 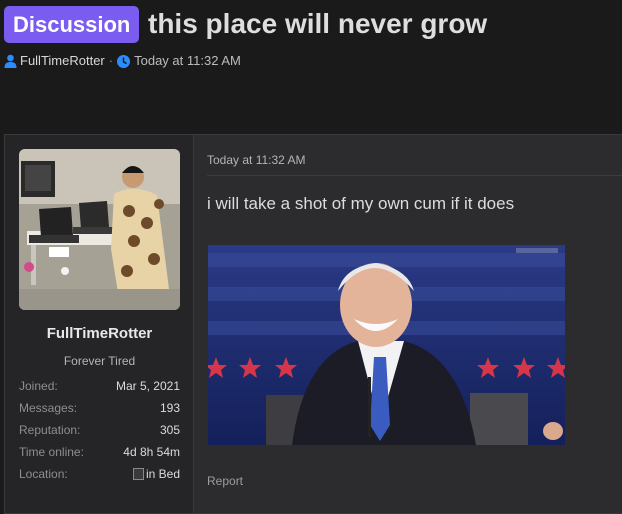 I want to click on stat-label: Messages:, so click(x=48, y=408).